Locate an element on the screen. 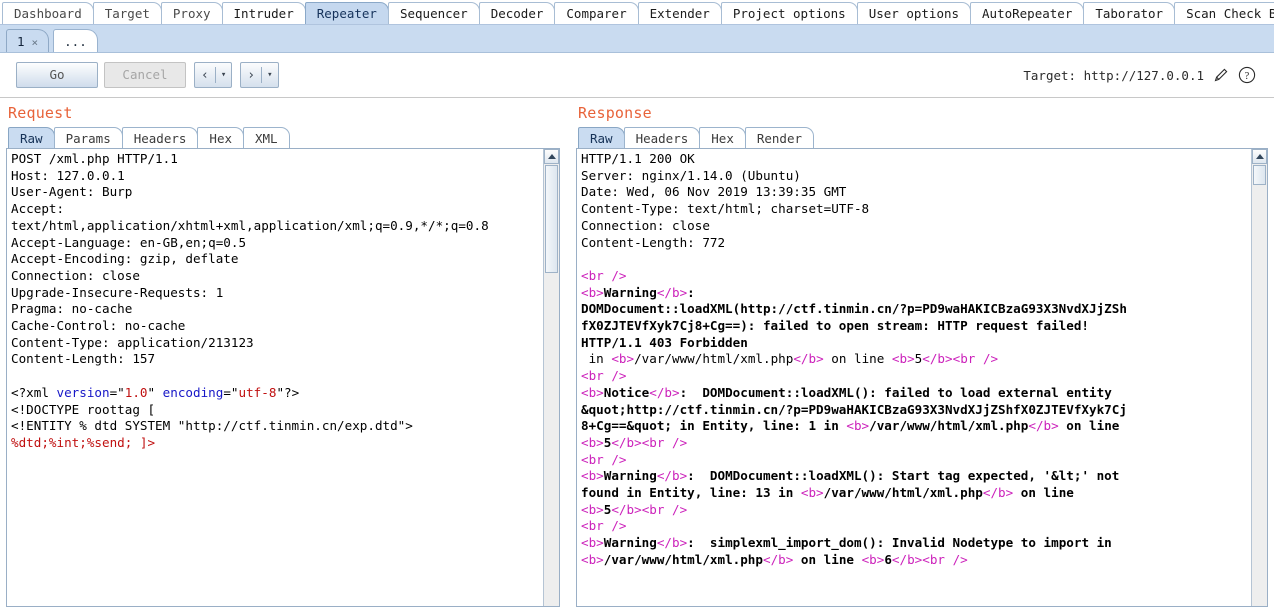 This screenshot has height=607, width=1274. code-line: Content-Type: text/html; charset=UTF-8 is located at coordinates (725, 209).